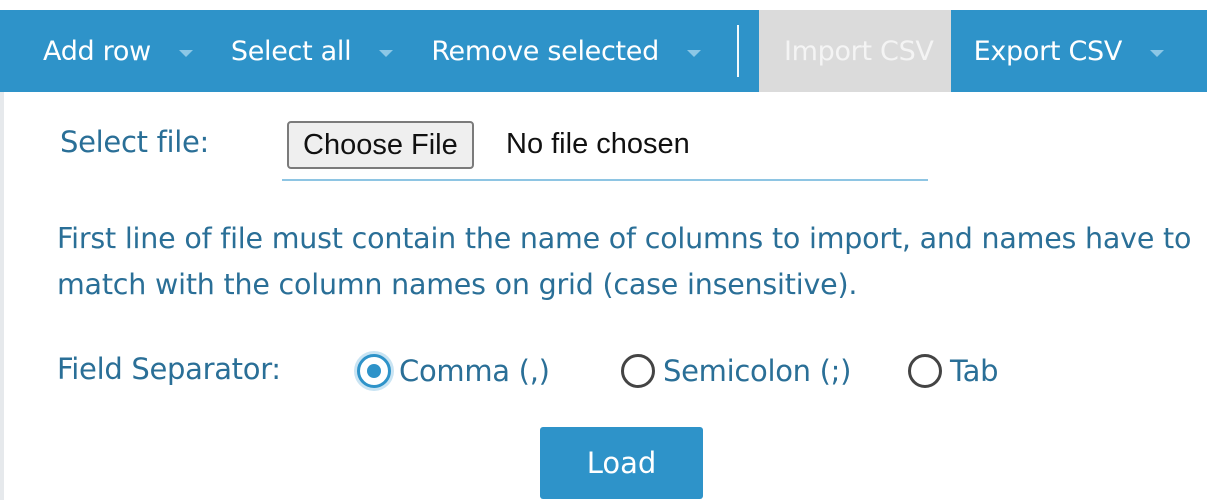 The image size is (1207, 500). Describe the element at coordinates (2, 296) in the screenshot. I see `panel-left-border` at that location.